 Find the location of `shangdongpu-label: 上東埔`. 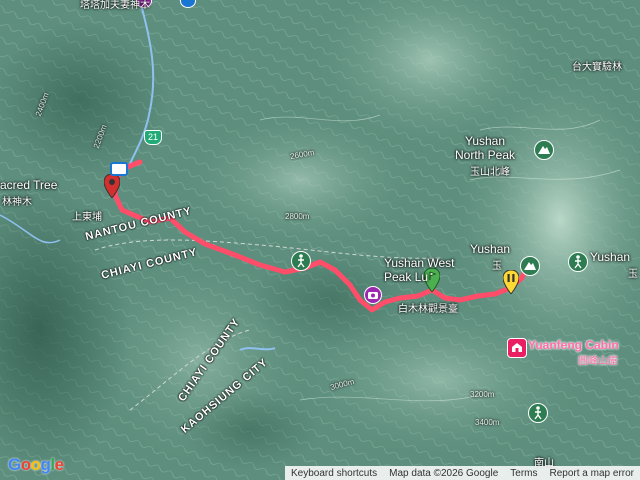

shangdongpu-label: 上東埔 is located at coordinates (87, 217).